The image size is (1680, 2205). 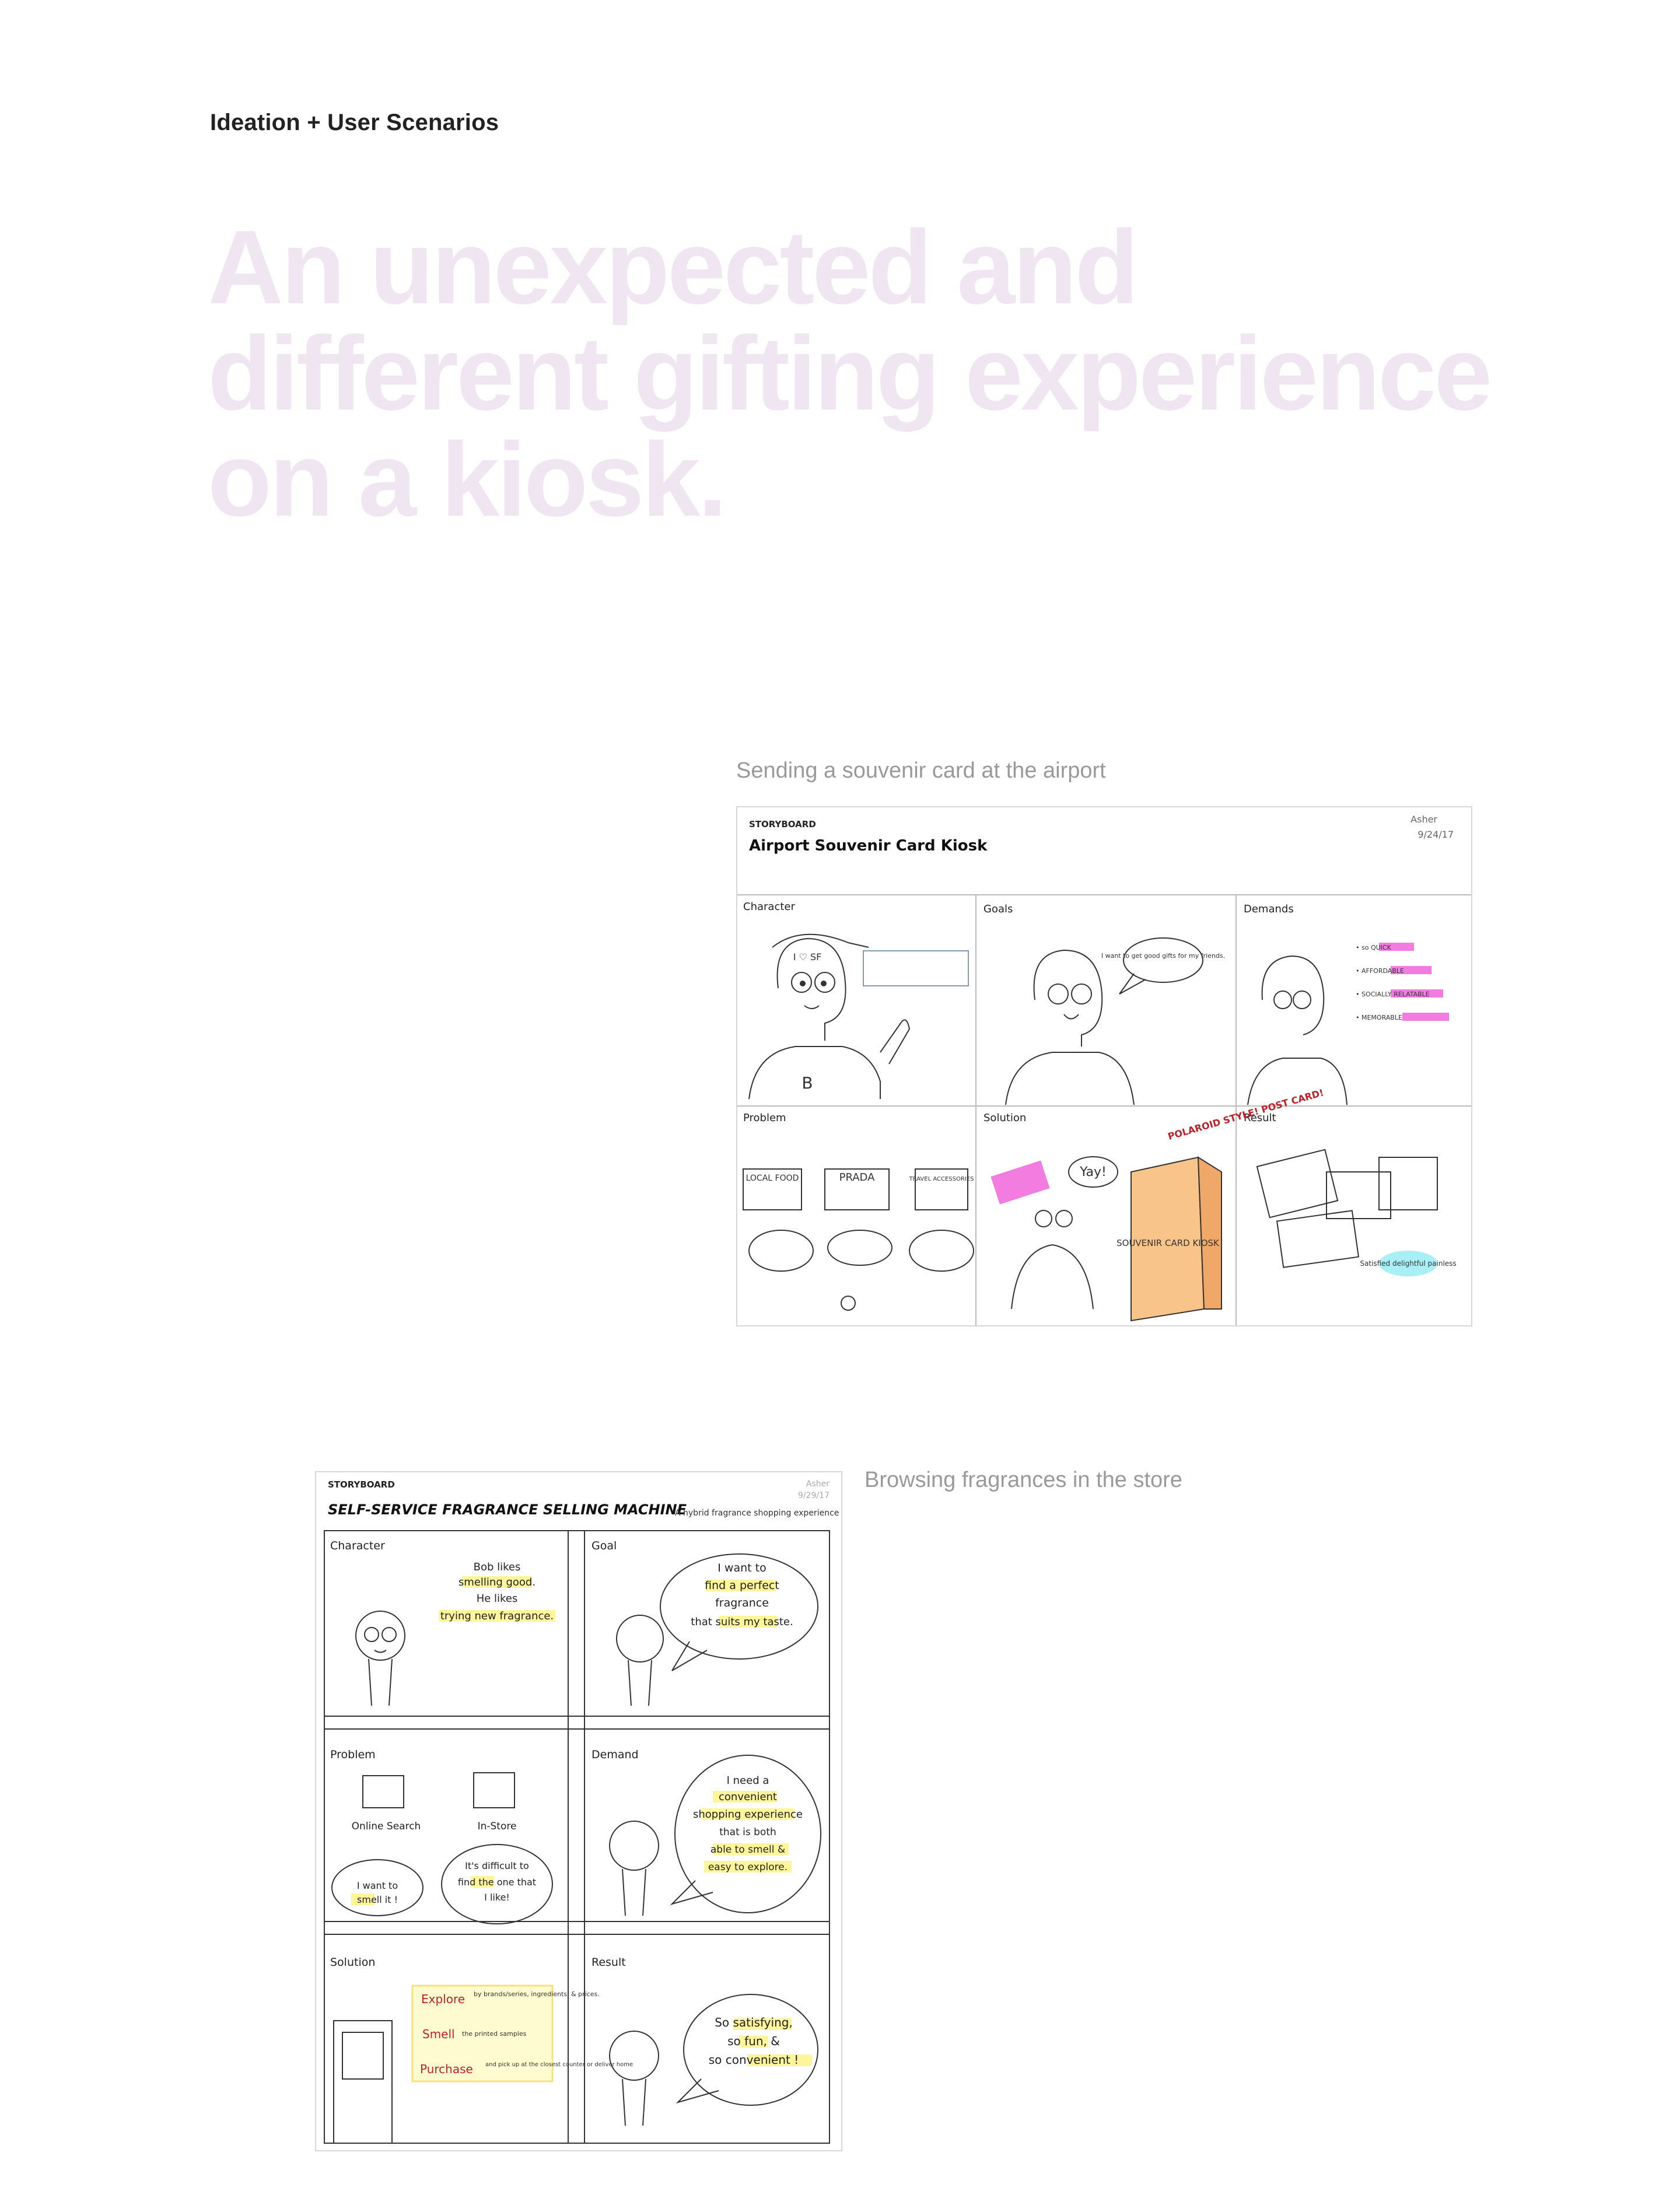 What do you see at coordinates (769, 907) in the screenshot?
I see `airport-panel-character: Character` at bounding box center [769, 907].